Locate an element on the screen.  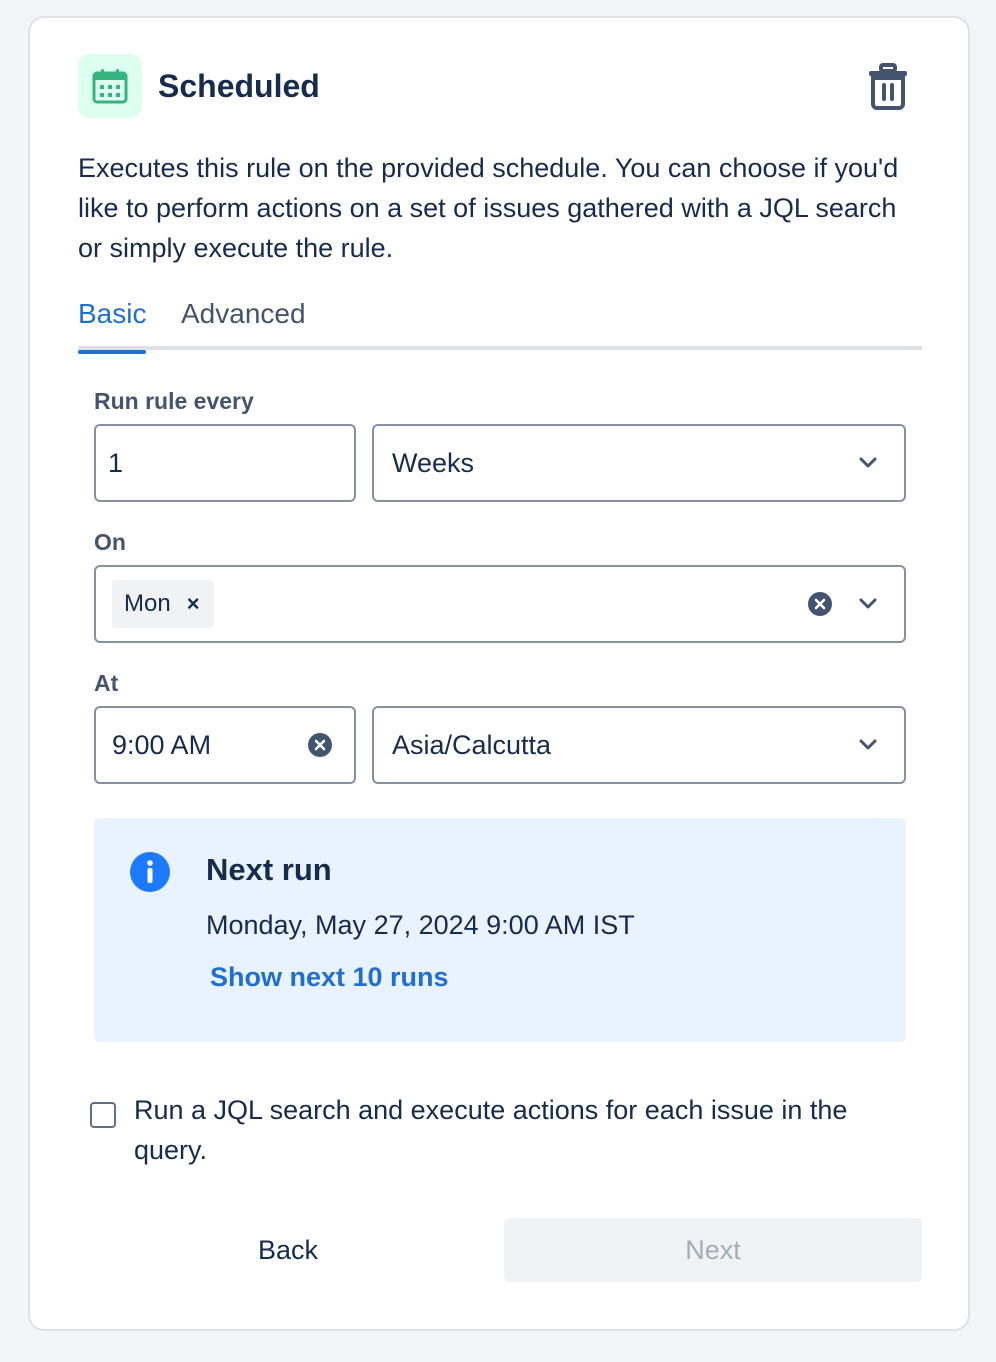
next-button: Next is located at coordinates (713, 1250).